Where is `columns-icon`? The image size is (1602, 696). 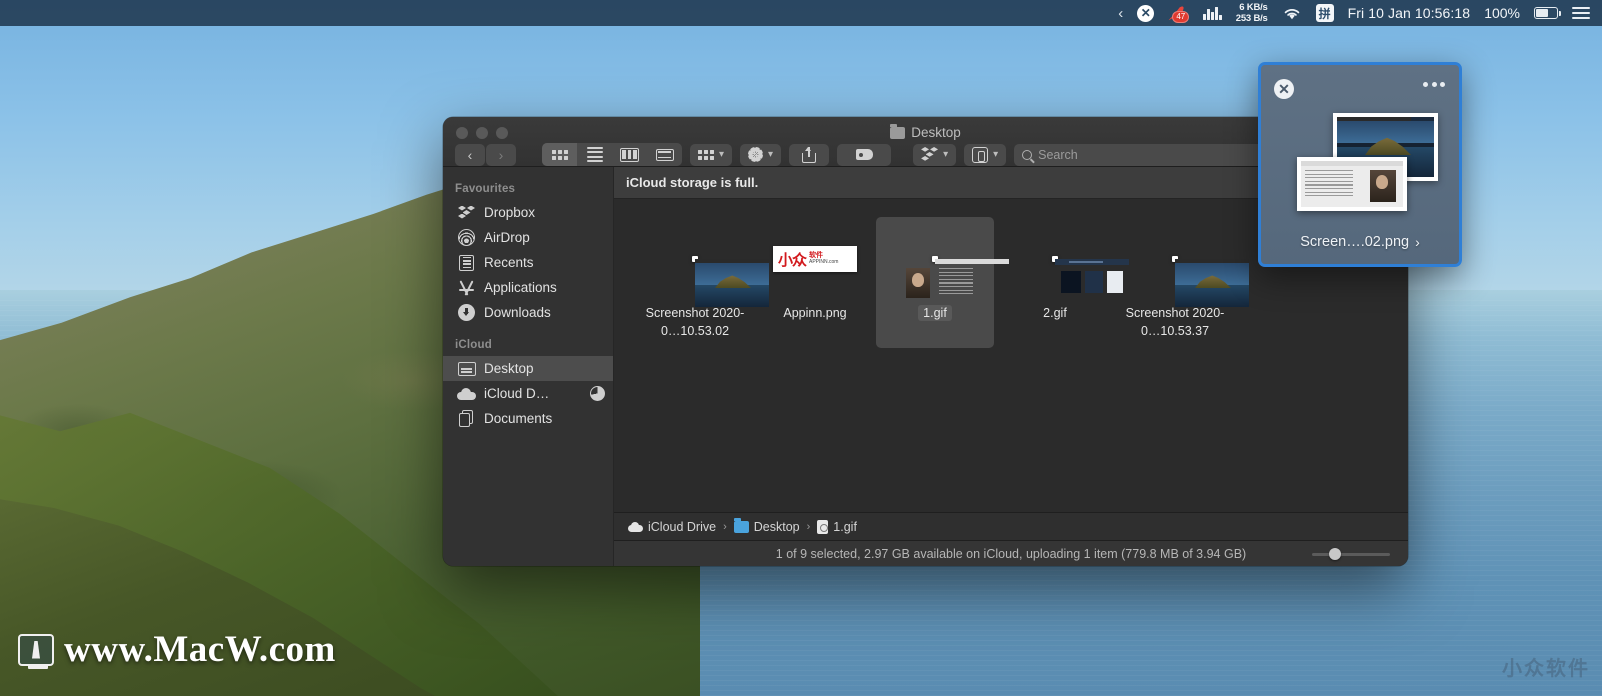 columns-icon is located at coordinates (629, 154).